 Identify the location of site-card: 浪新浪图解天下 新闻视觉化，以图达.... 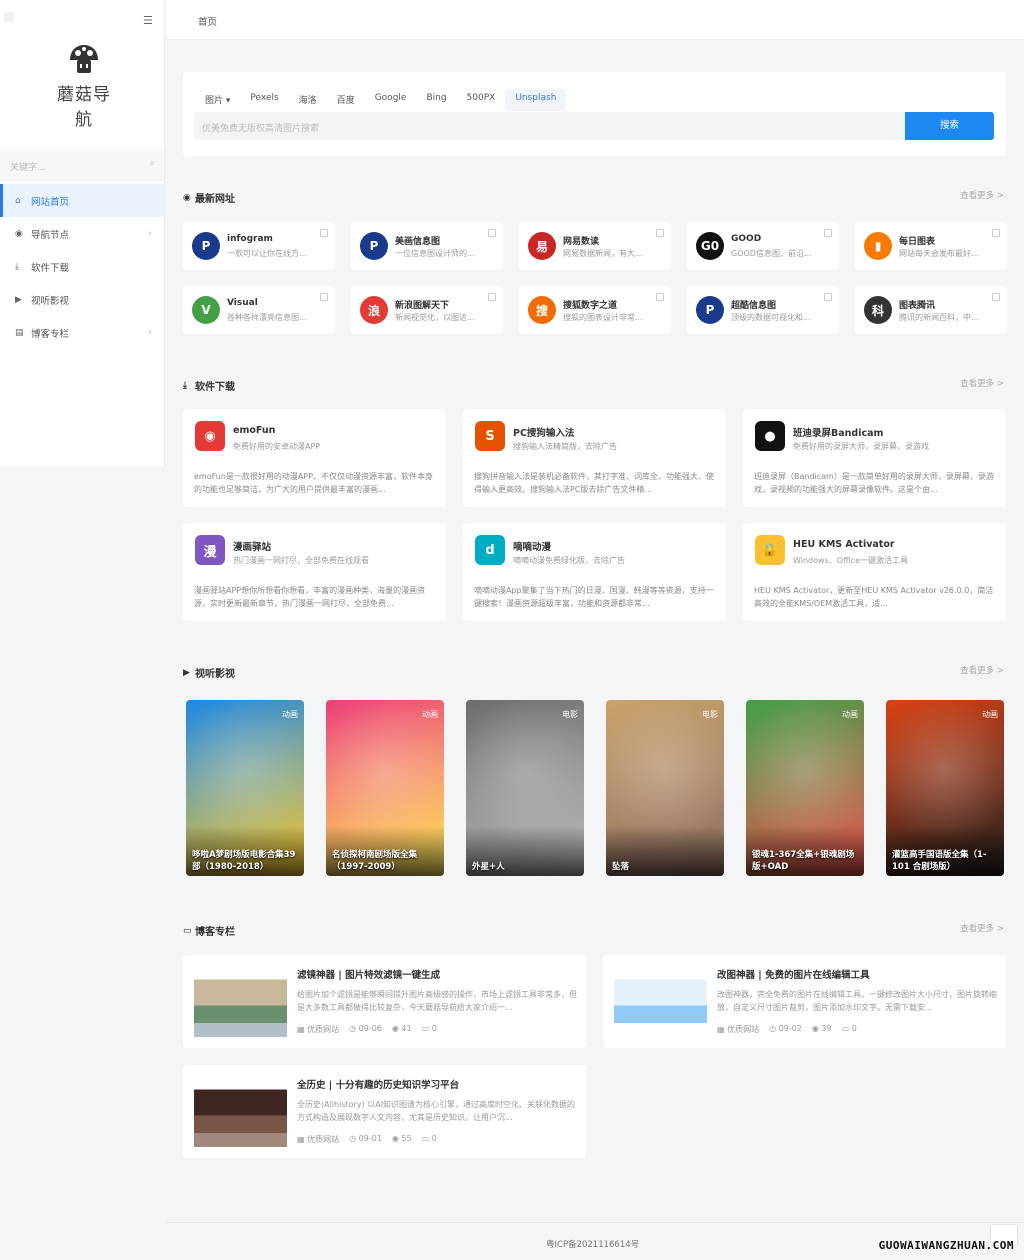
(427, 310).